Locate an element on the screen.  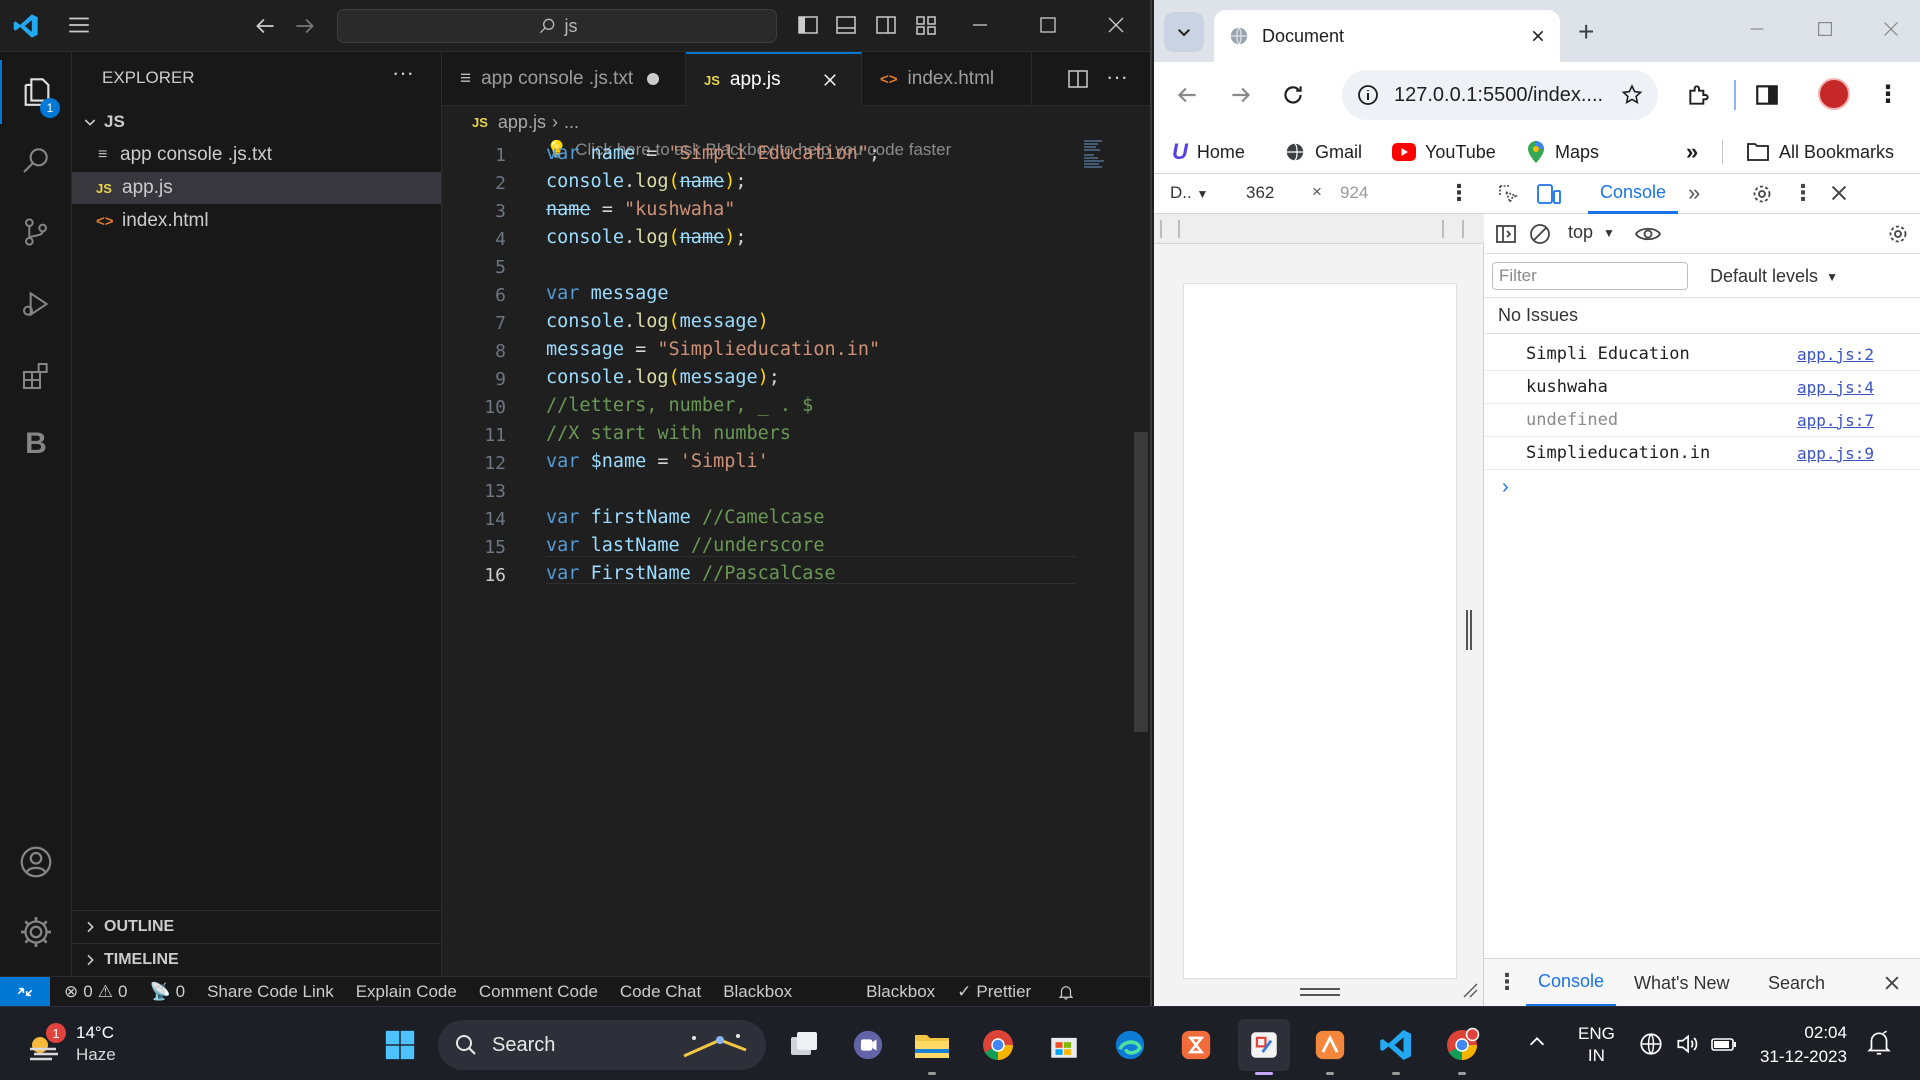
tab-index-html: <> index.html is located at coordinates (947, 79).